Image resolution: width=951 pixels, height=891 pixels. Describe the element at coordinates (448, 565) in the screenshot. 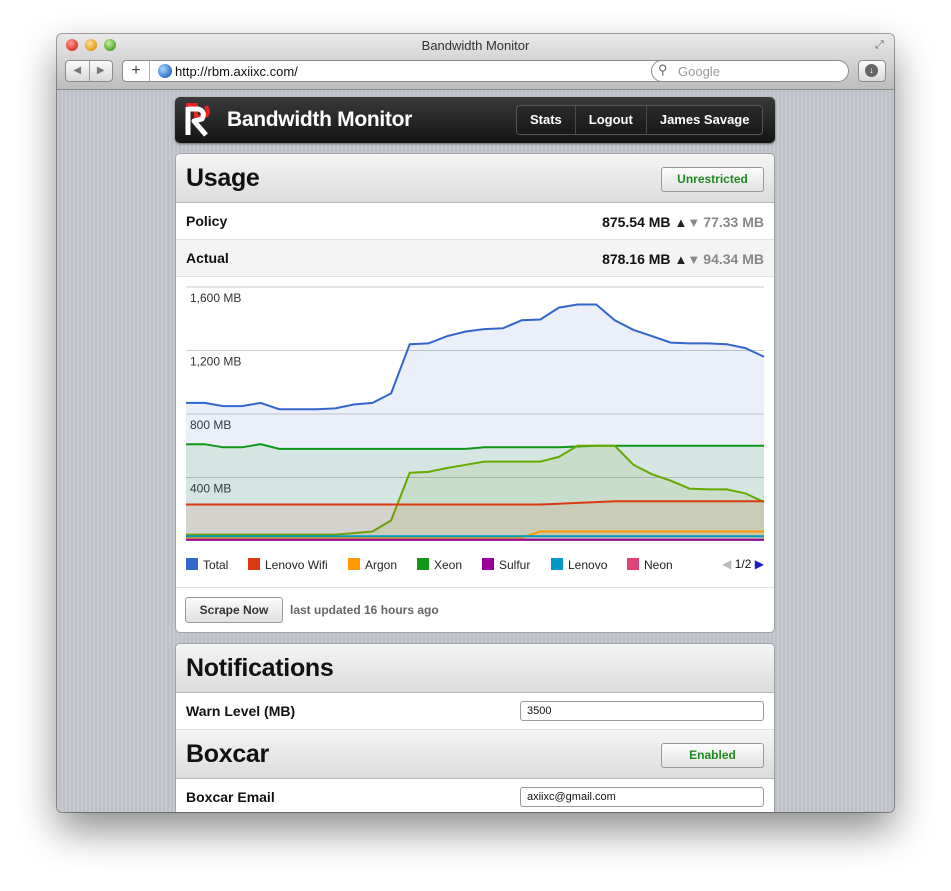

I see `legend-label: Xeon` at that location.